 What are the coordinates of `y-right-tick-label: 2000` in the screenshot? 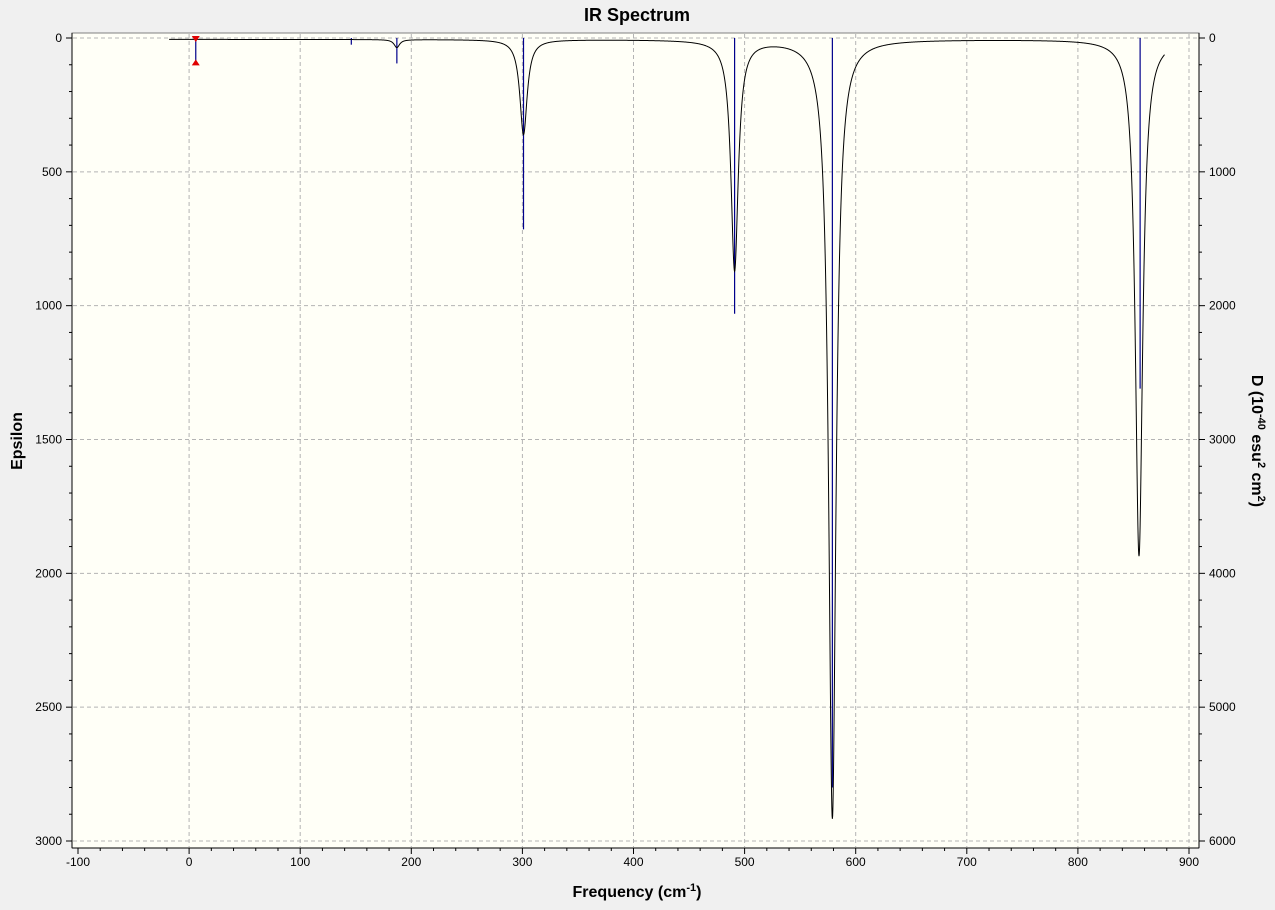 It's located at (1222, 306).